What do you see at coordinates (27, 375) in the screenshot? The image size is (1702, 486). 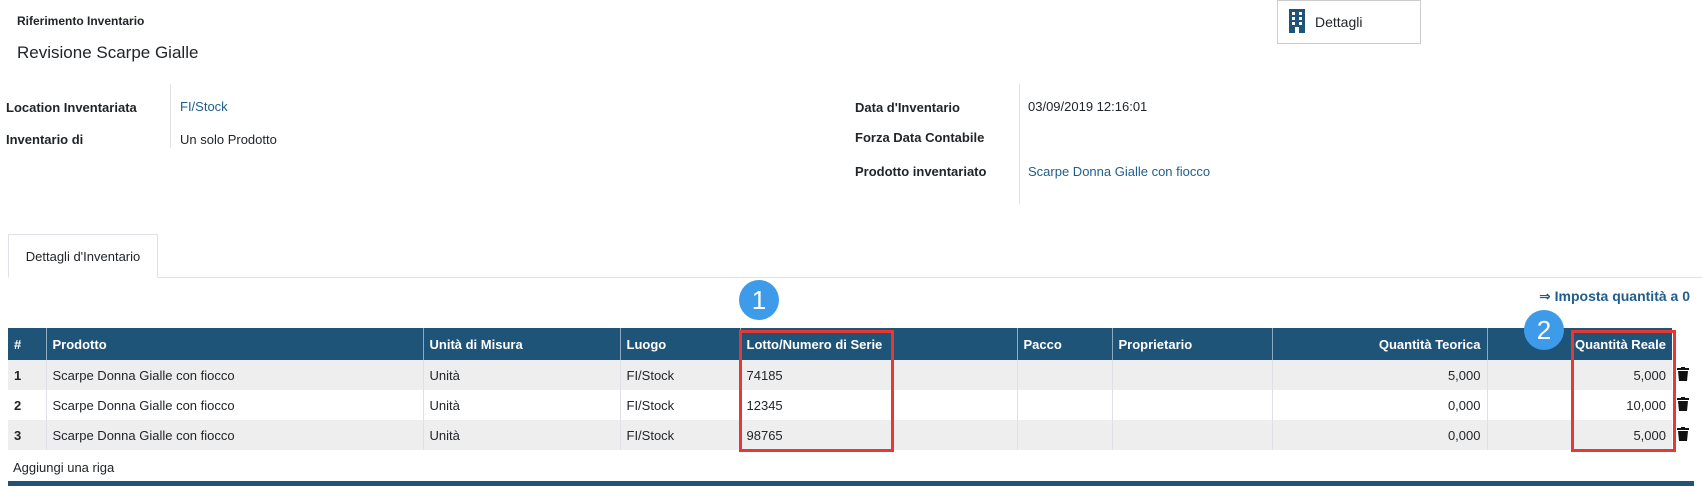 I see `row-index: 1` at bounding box center [27, 375].